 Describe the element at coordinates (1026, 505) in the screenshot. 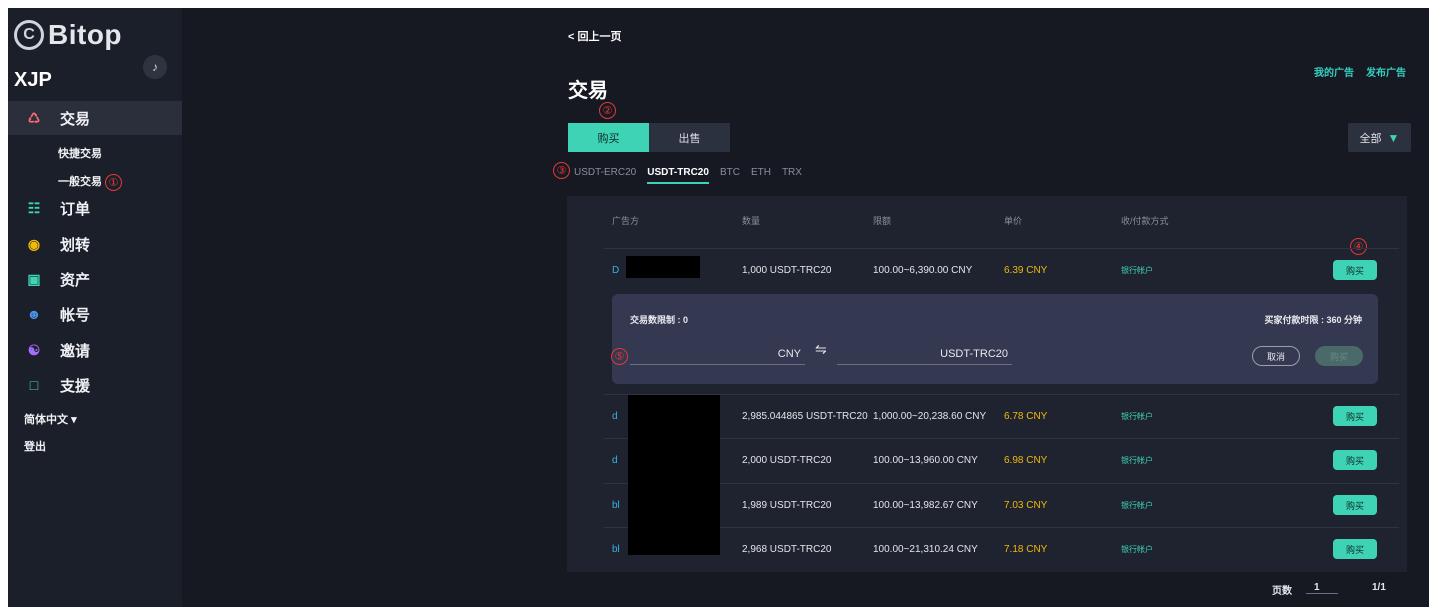

I see `price-cell: 7.03 CNY` at that location.